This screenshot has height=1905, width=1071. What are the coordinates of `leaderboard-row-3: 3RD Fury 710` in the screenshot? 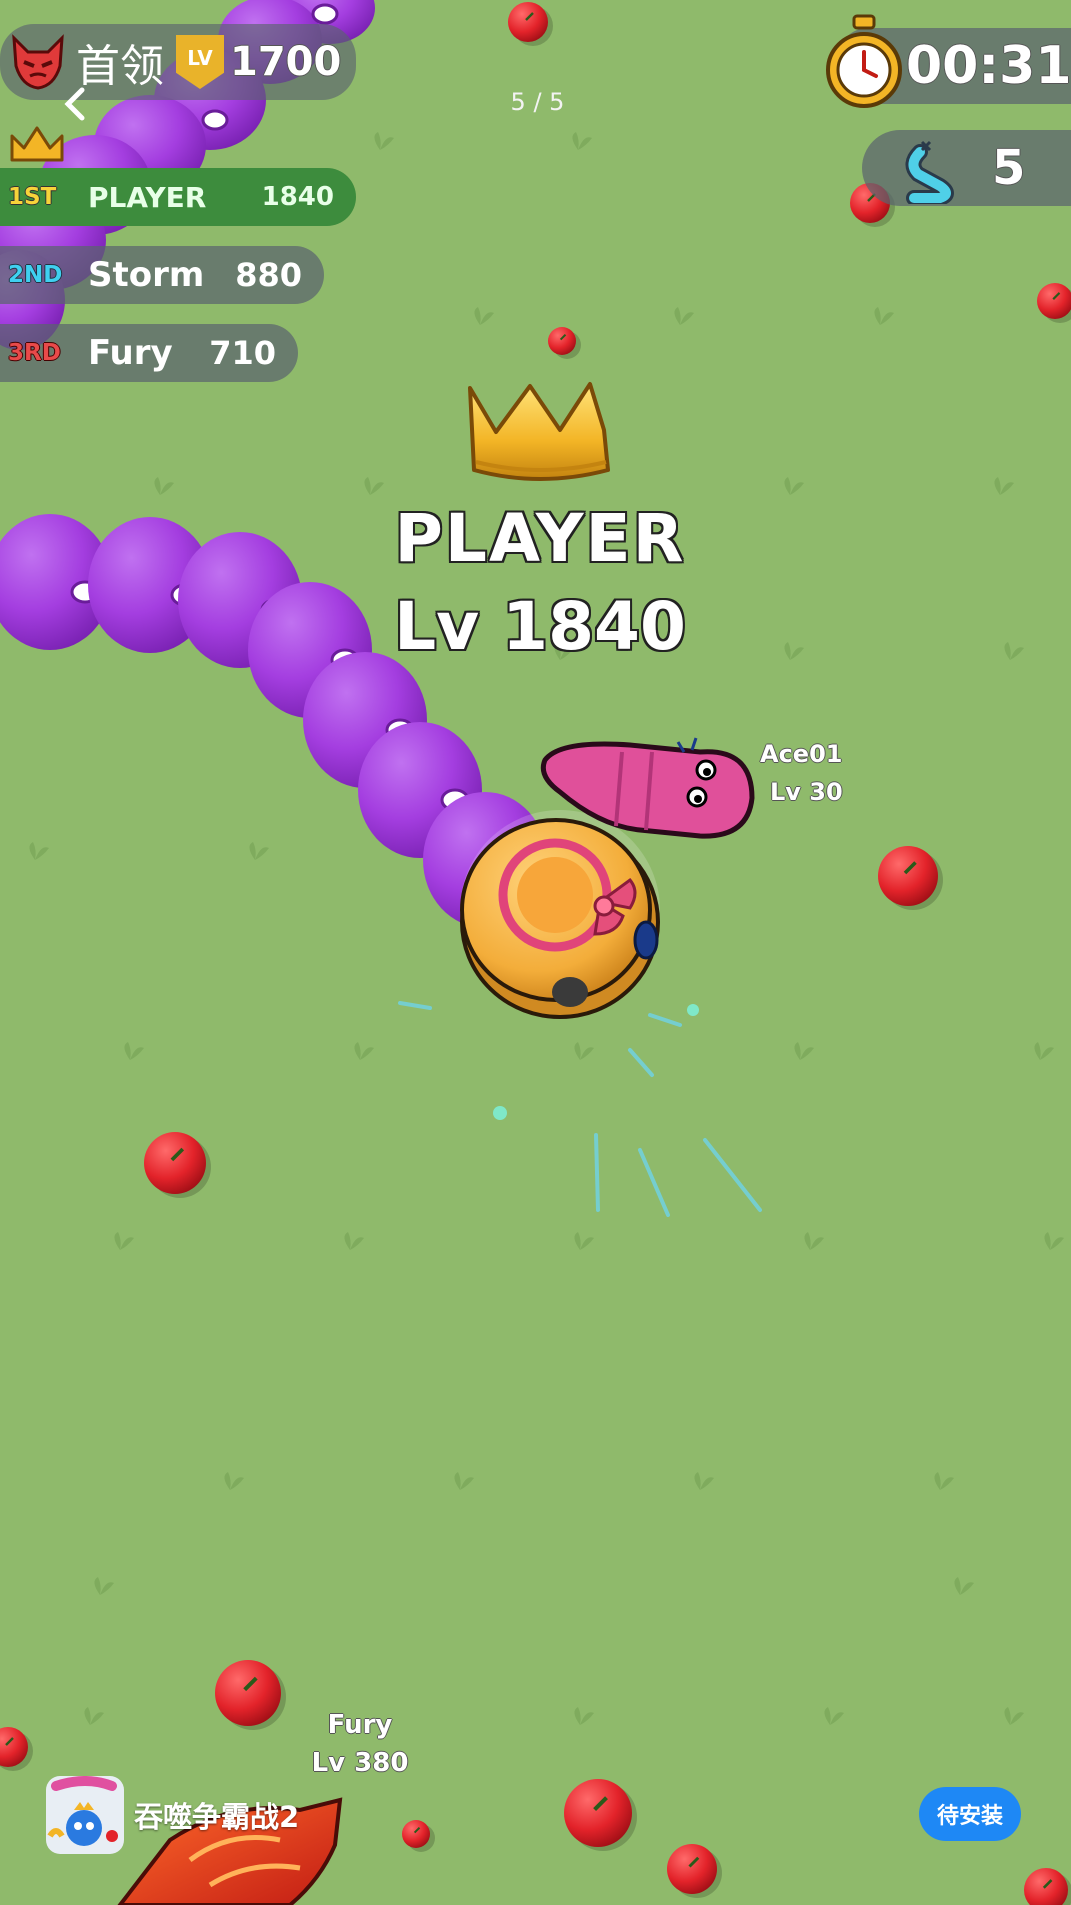 It's located at (149, 353).